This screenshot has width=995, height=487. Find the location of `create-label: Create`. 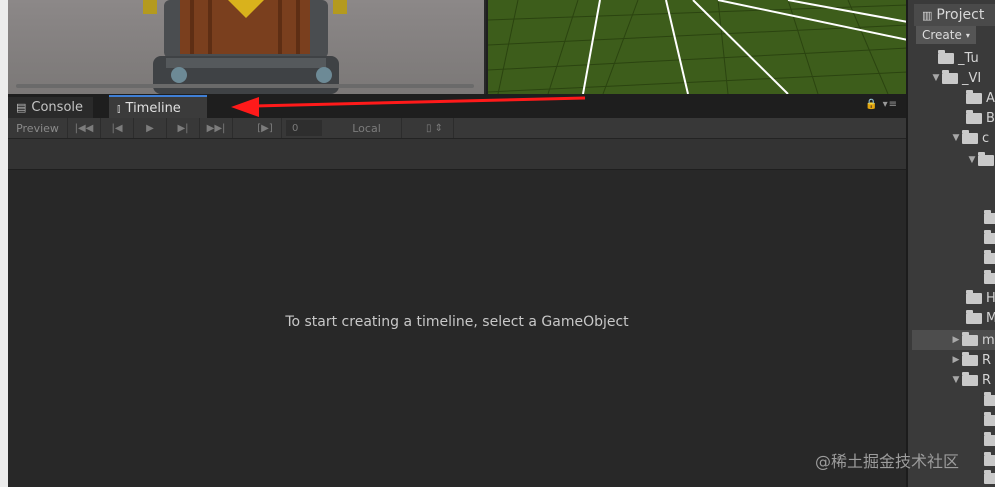

create-label: Create is located at coordinates (942, 35).